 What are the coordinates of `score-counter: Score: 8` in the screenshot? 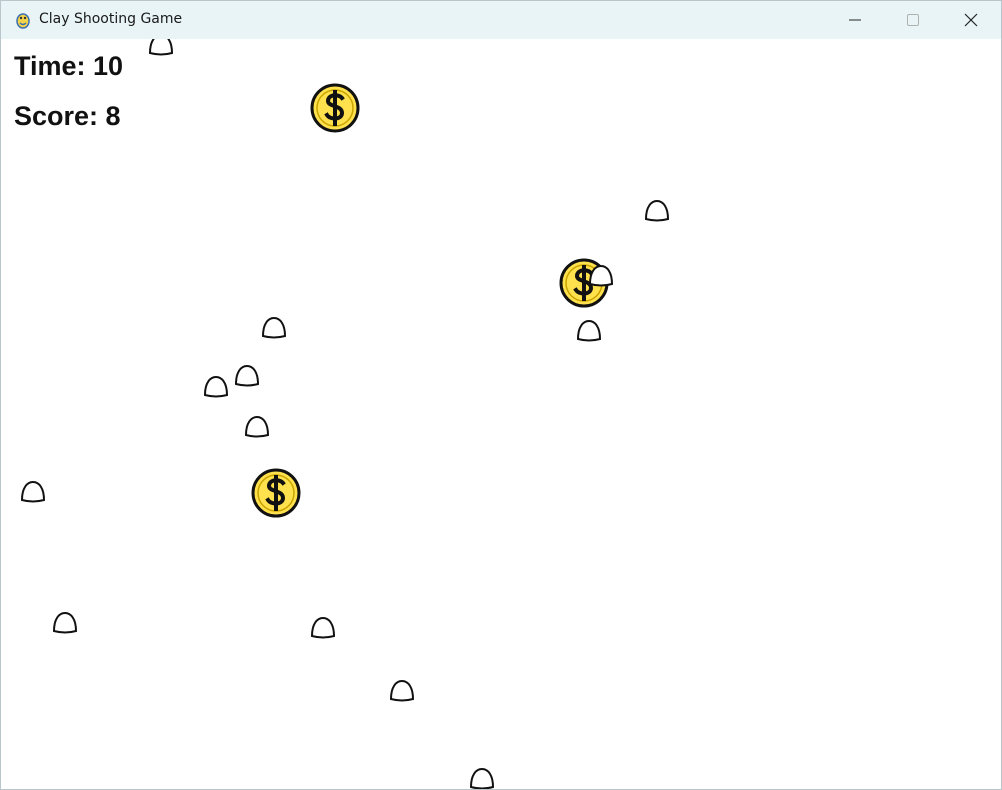 It's located at (67, 116).